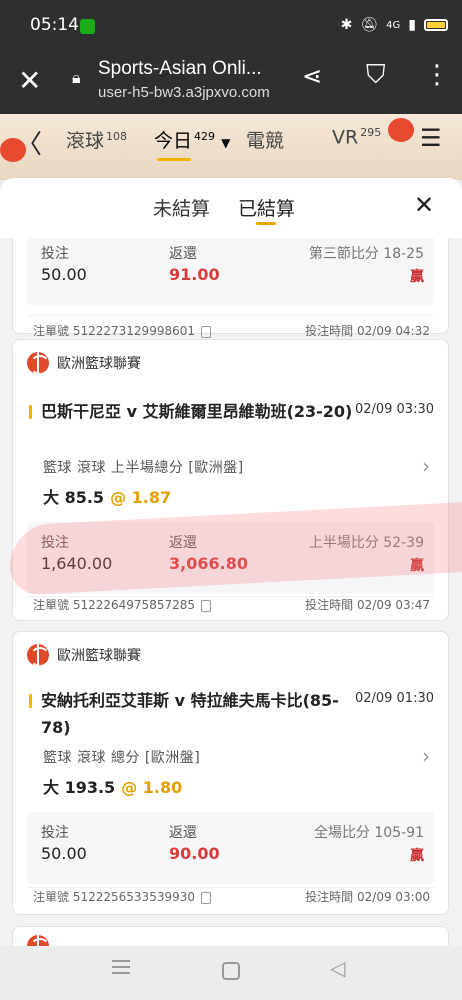 The height and width of the screenshot is (1000, 462). What do you see at coordinates (230, 271) in the screenshot?
I see `bet-results: 投注 50.00 返還 91.00 第三節比分 18-25 贏` at bounding box center [230, 271].